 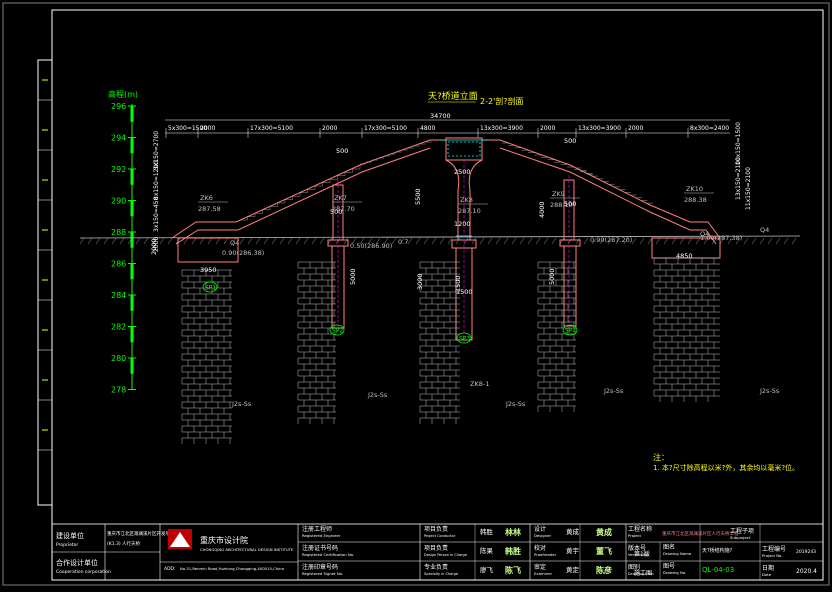 What do you see at coordinates (806, 552) in the screenshot?
I see `tb-project-no: 2019243` at bounding box center [806, 552].